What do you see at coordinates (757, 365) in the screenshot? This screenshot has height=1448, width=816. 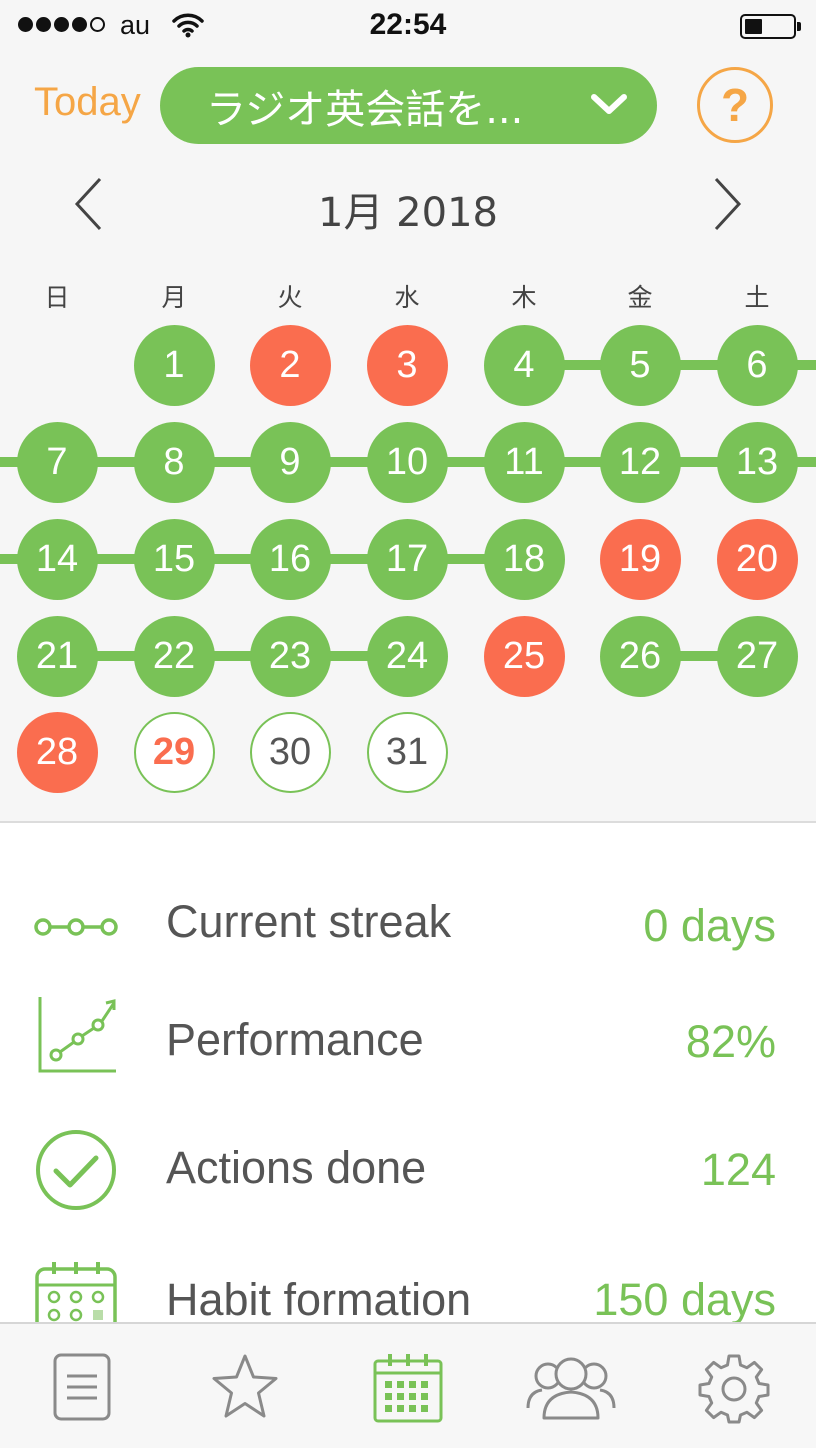 I see `calendar-day-6: 6` at bounding box center [757, 365].